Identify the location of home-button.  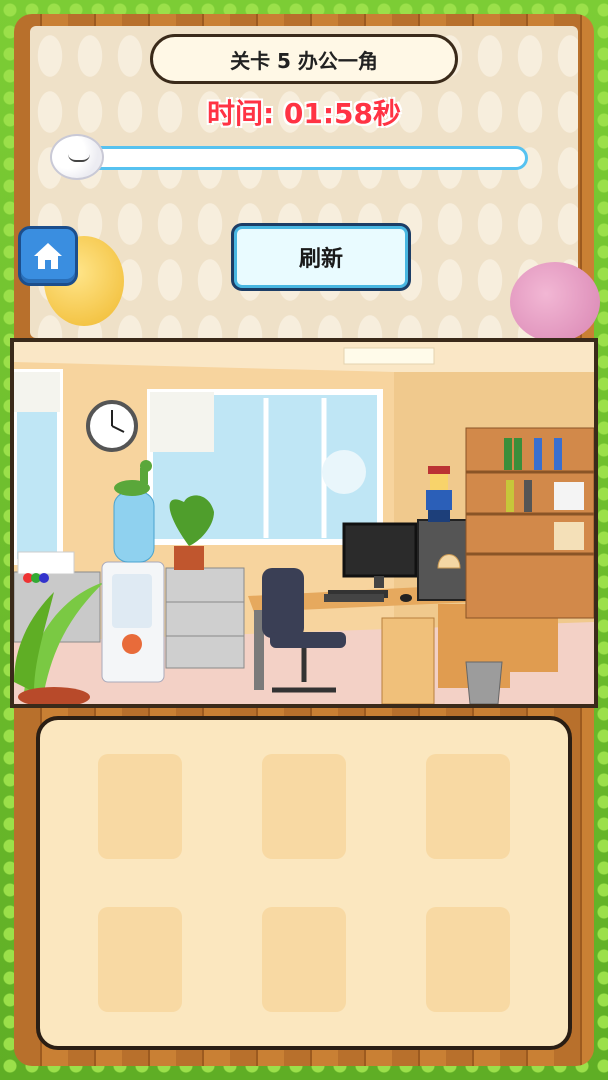
(48, 256).